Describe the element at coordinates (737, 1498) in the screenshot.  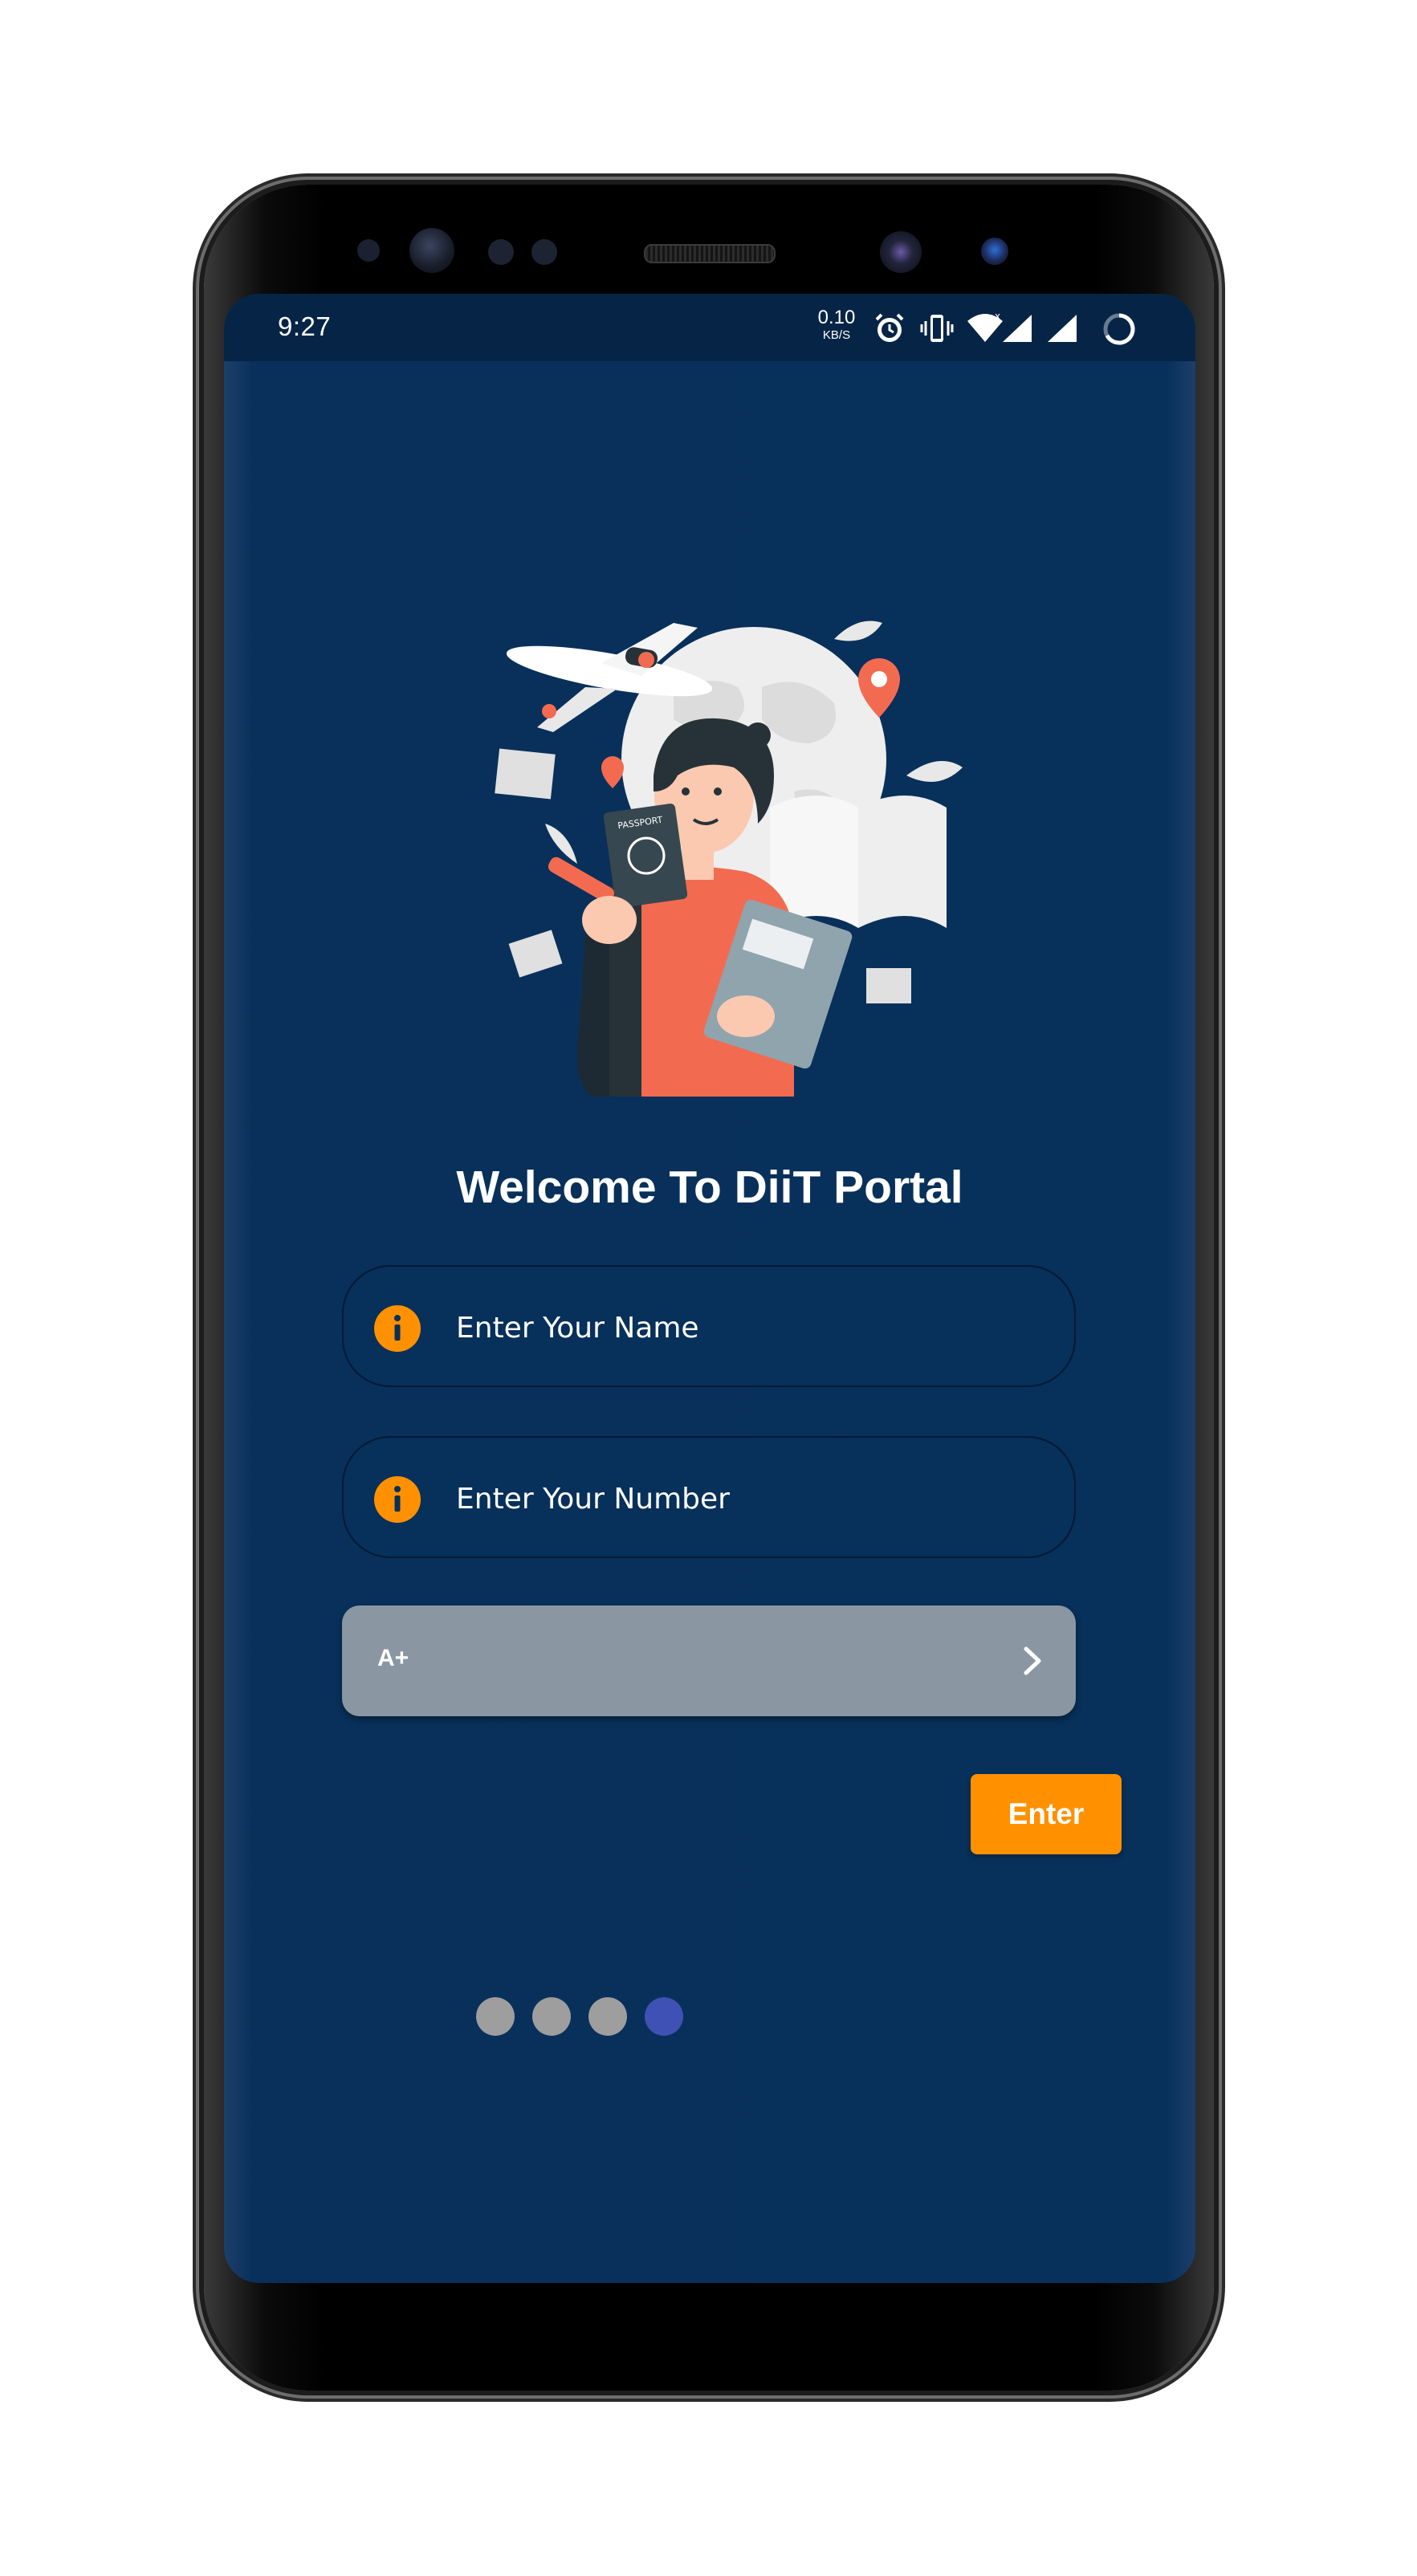
I see `number-input` at that location.